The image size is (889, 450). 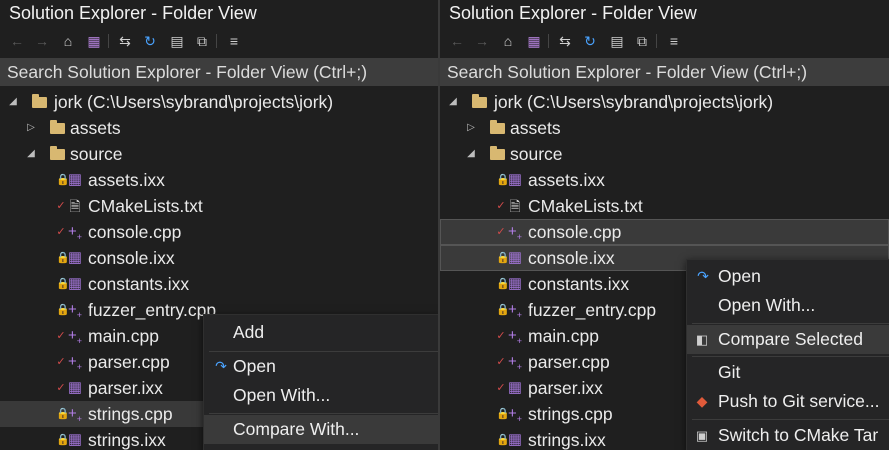 What do you see at coordinates (249, 332) in the screenshot?
I see `menu-item-label: Add` at bounding box center [249, 332].